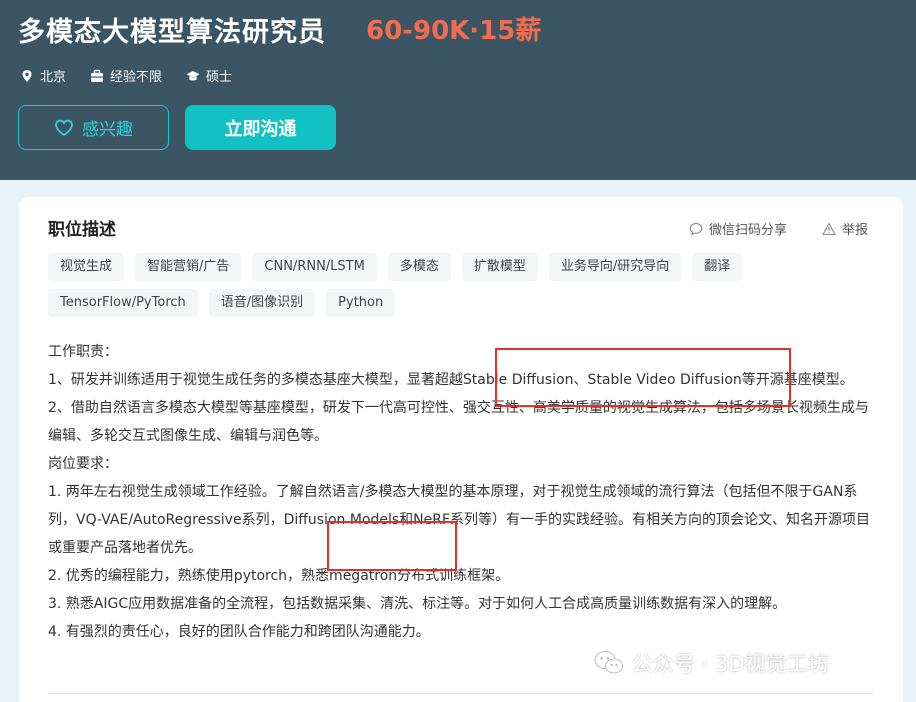  What do you see at coordinates (107, 130) in the screenshot?
I see `interest-label: 感兴趣` at bounding box center [107, 130].